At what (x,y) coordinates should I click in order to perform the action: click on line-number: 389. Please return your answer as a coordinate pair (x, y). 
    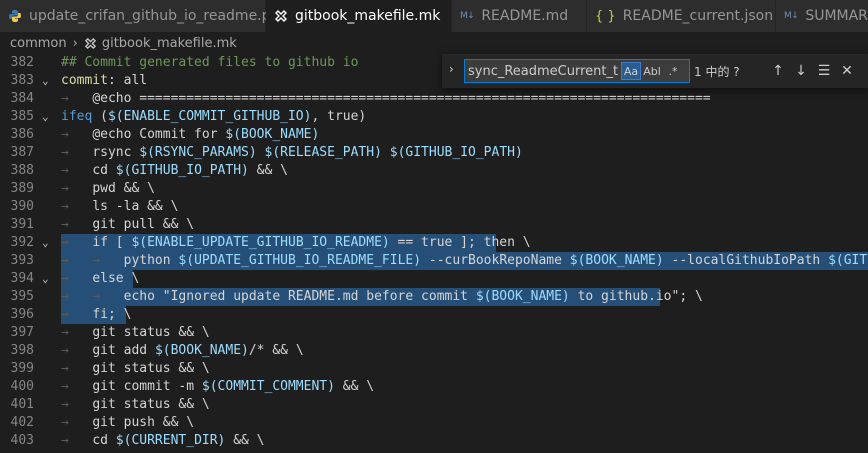
    Looking at the image, I should click on (22, 188).